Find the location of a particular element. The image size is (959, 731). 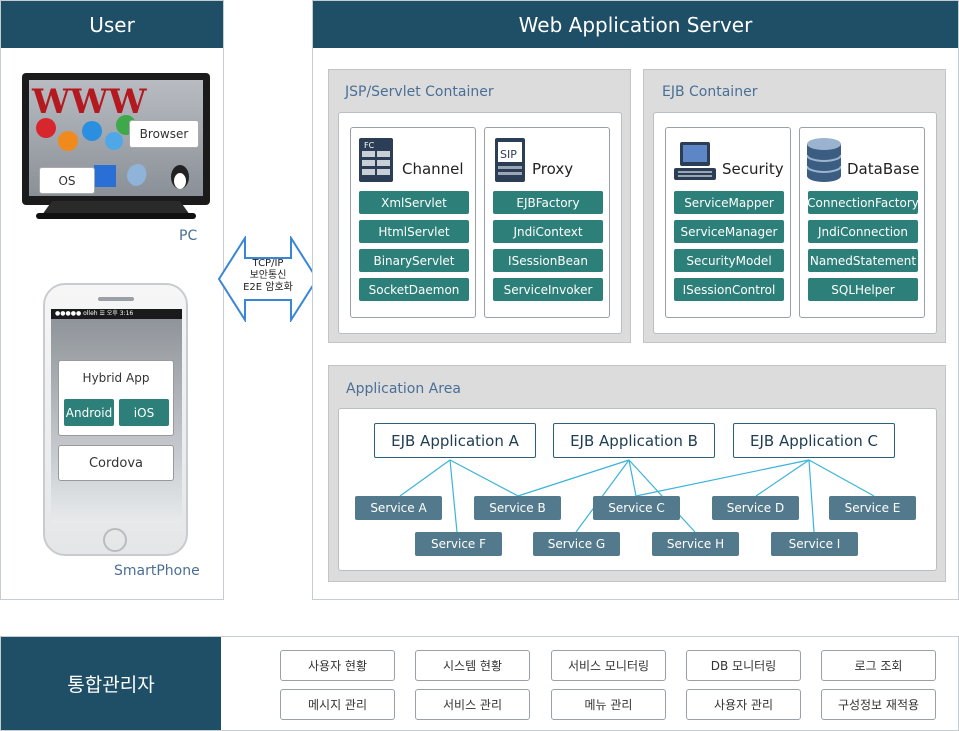

service-label: Service D is located at coordinates (755, 508).